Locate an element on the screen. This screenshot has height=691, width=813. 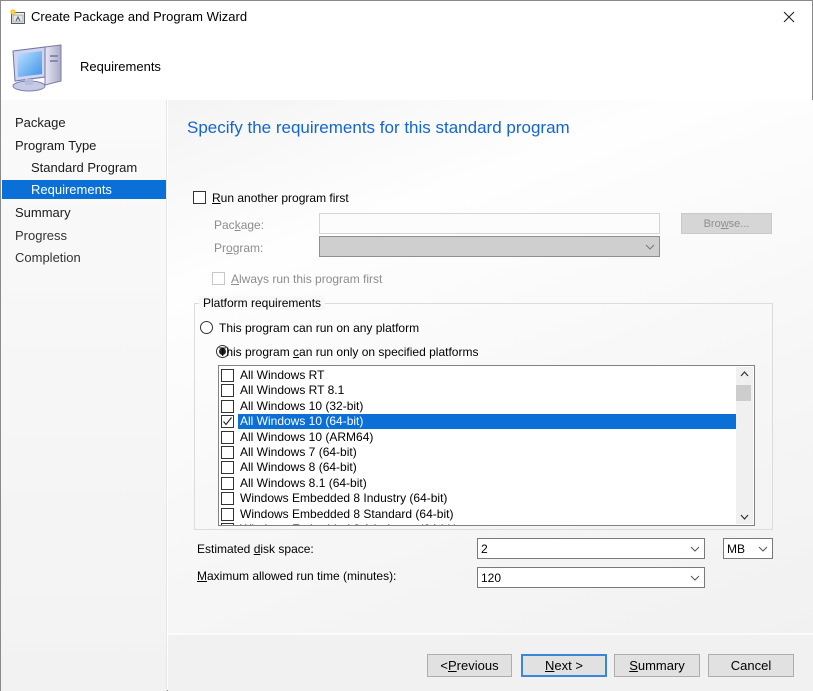
platform-list-item: All Windows RT is located at coordinates (479, 375).